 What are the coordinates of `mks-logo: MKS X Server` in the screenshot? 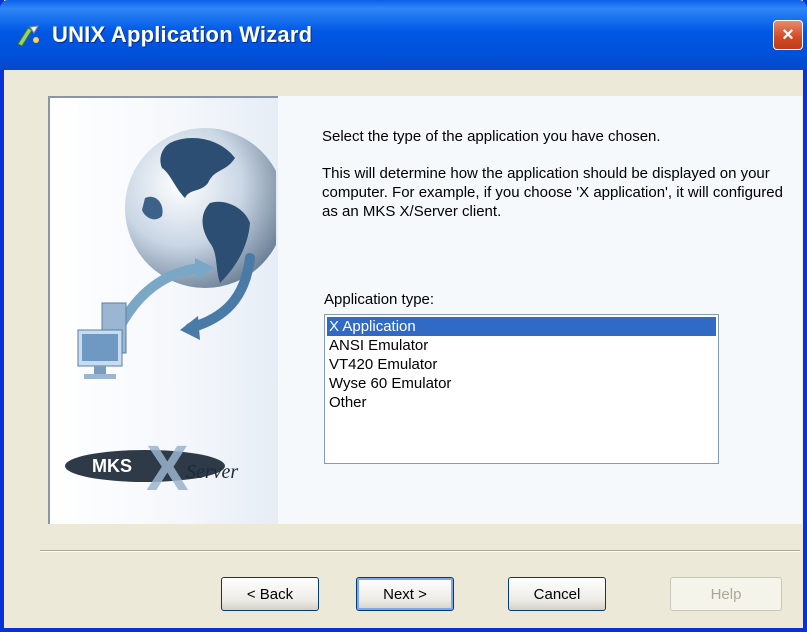 It's located at (151, 468).